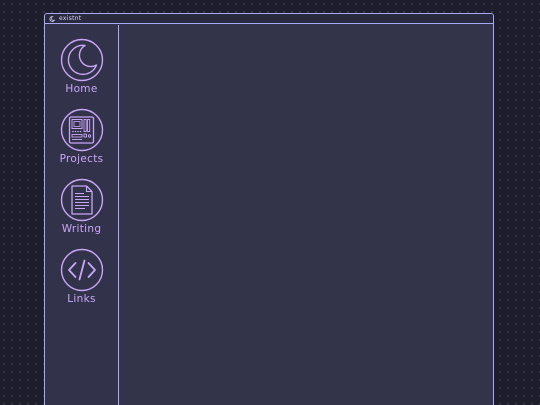 The width and height of the screenshot is (540, 405). Describe the element at coordinates (269, 19) in the screenshot. I see `title-bar: existnt` at that location.